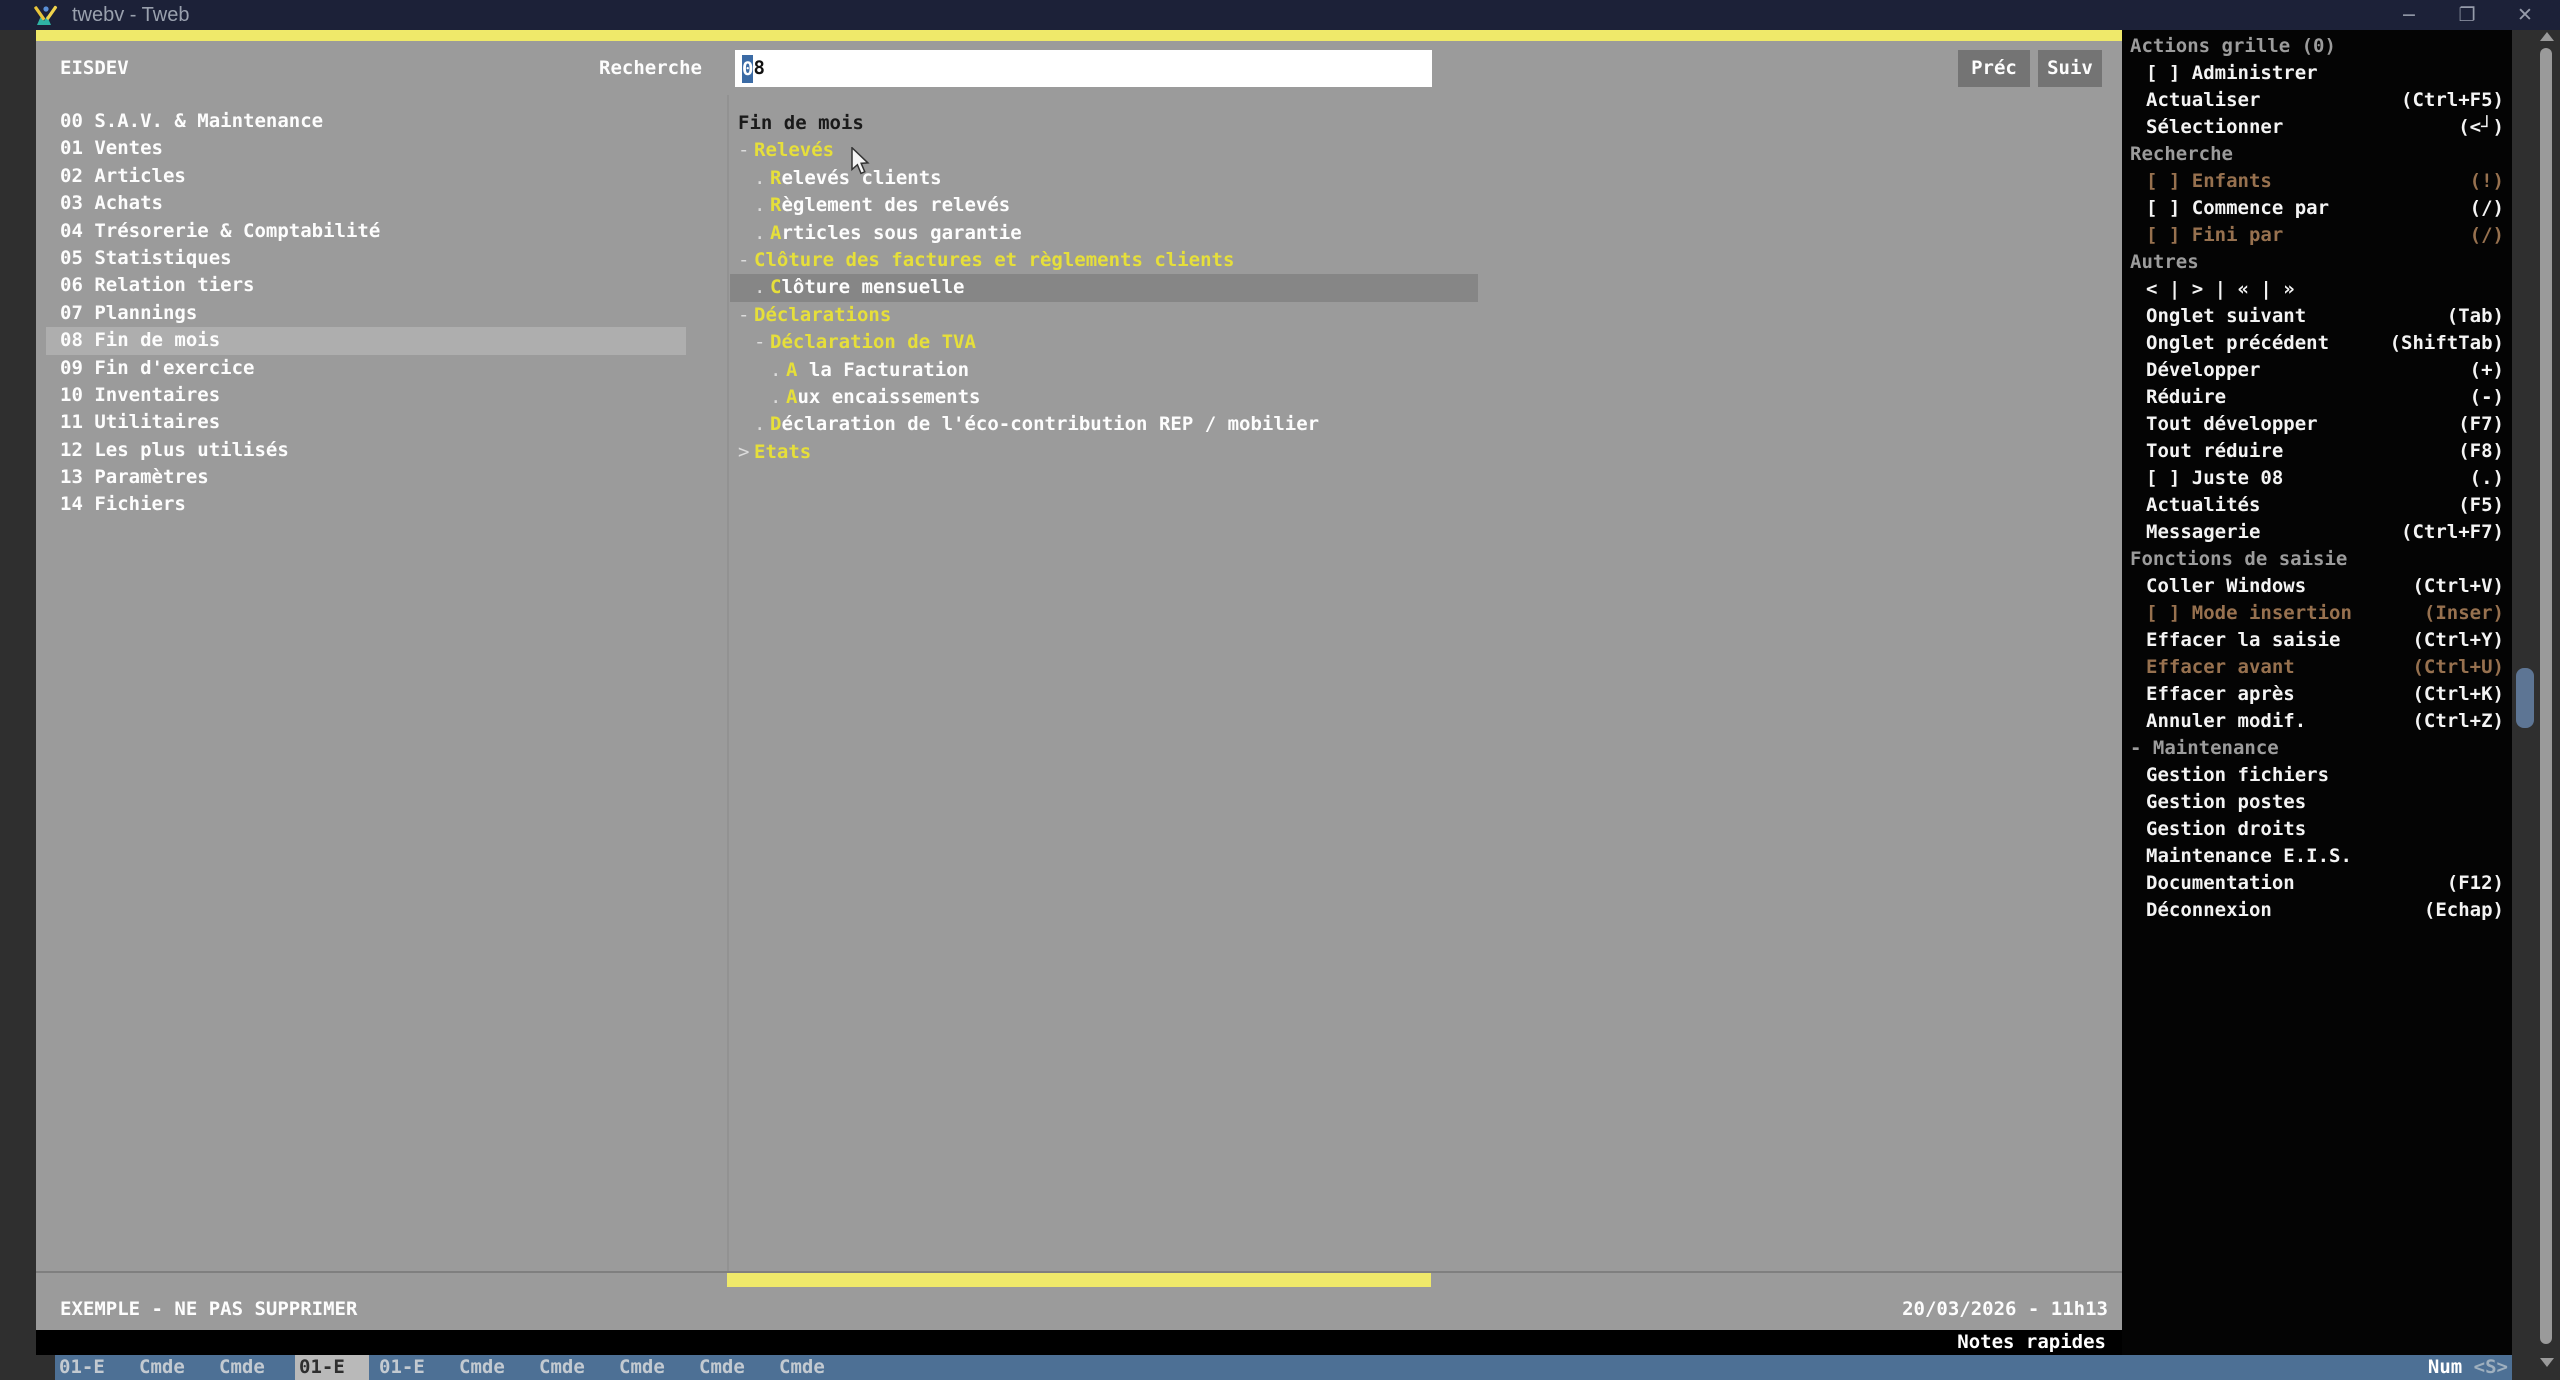 The image size is (2560, 1380). What do you see at coordinates (2226, 316) in the screenshot?
I see `panel-action-label: Onglet suivant` at bounding box center [2226, 316].